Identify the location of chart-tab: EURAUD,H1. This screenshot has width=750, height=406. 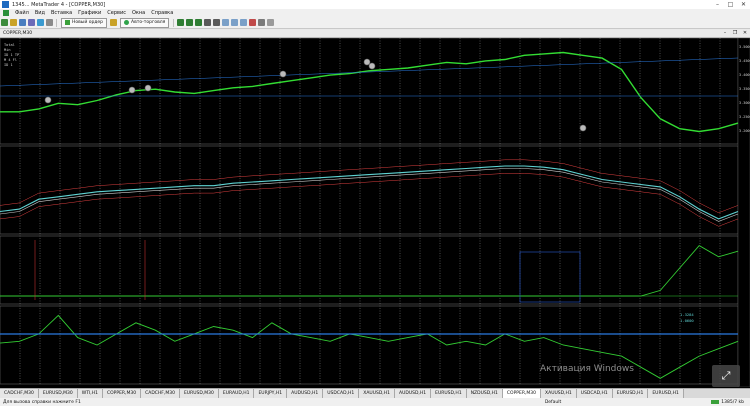
(236, 393).